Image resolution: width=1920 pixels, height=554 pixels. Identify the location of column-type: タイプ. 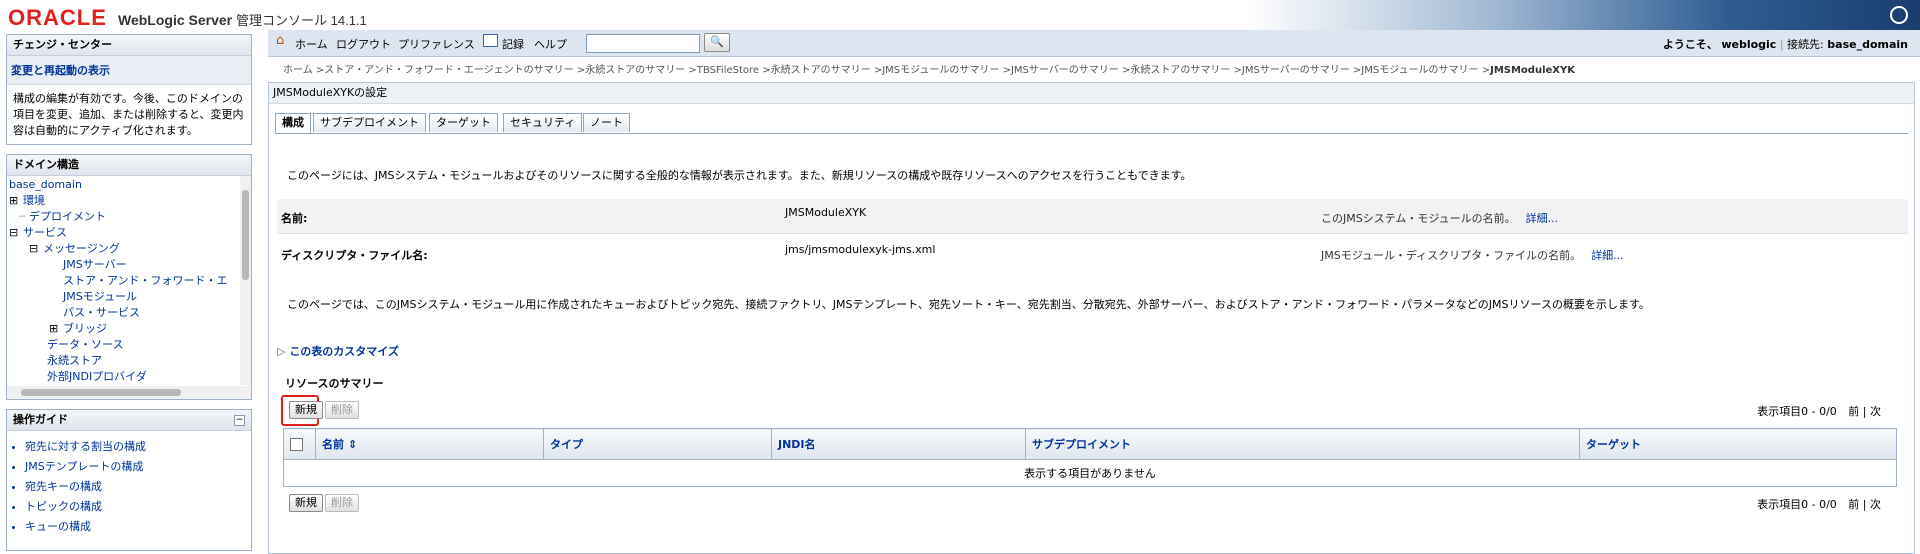
(657, 444).